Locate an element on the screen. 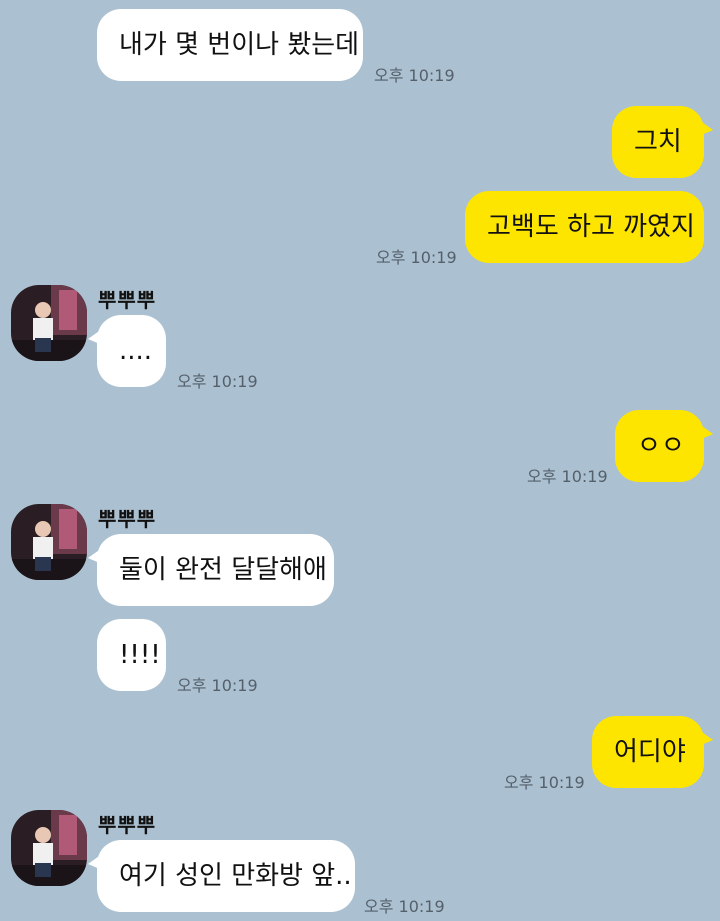 The image size is (720, 921). message-text: 여기 성인 만화방 앞.. is located at coordinates (235, 876).